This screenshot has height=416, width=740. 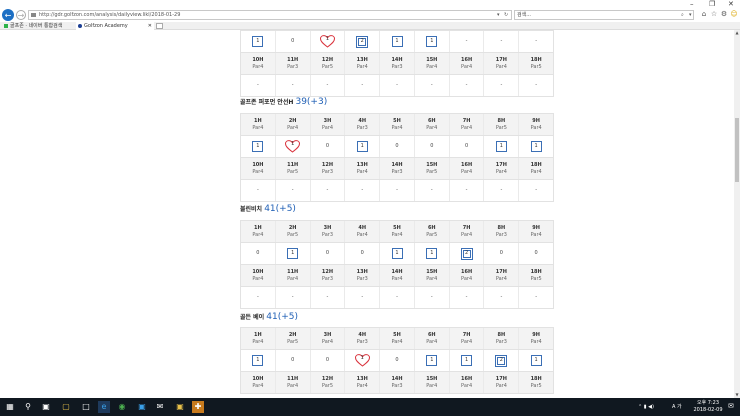 What do you see at coordinates (66, 407) in the screenshot?
I see `folder-icon: ▢` at bounding box center [66, 407].